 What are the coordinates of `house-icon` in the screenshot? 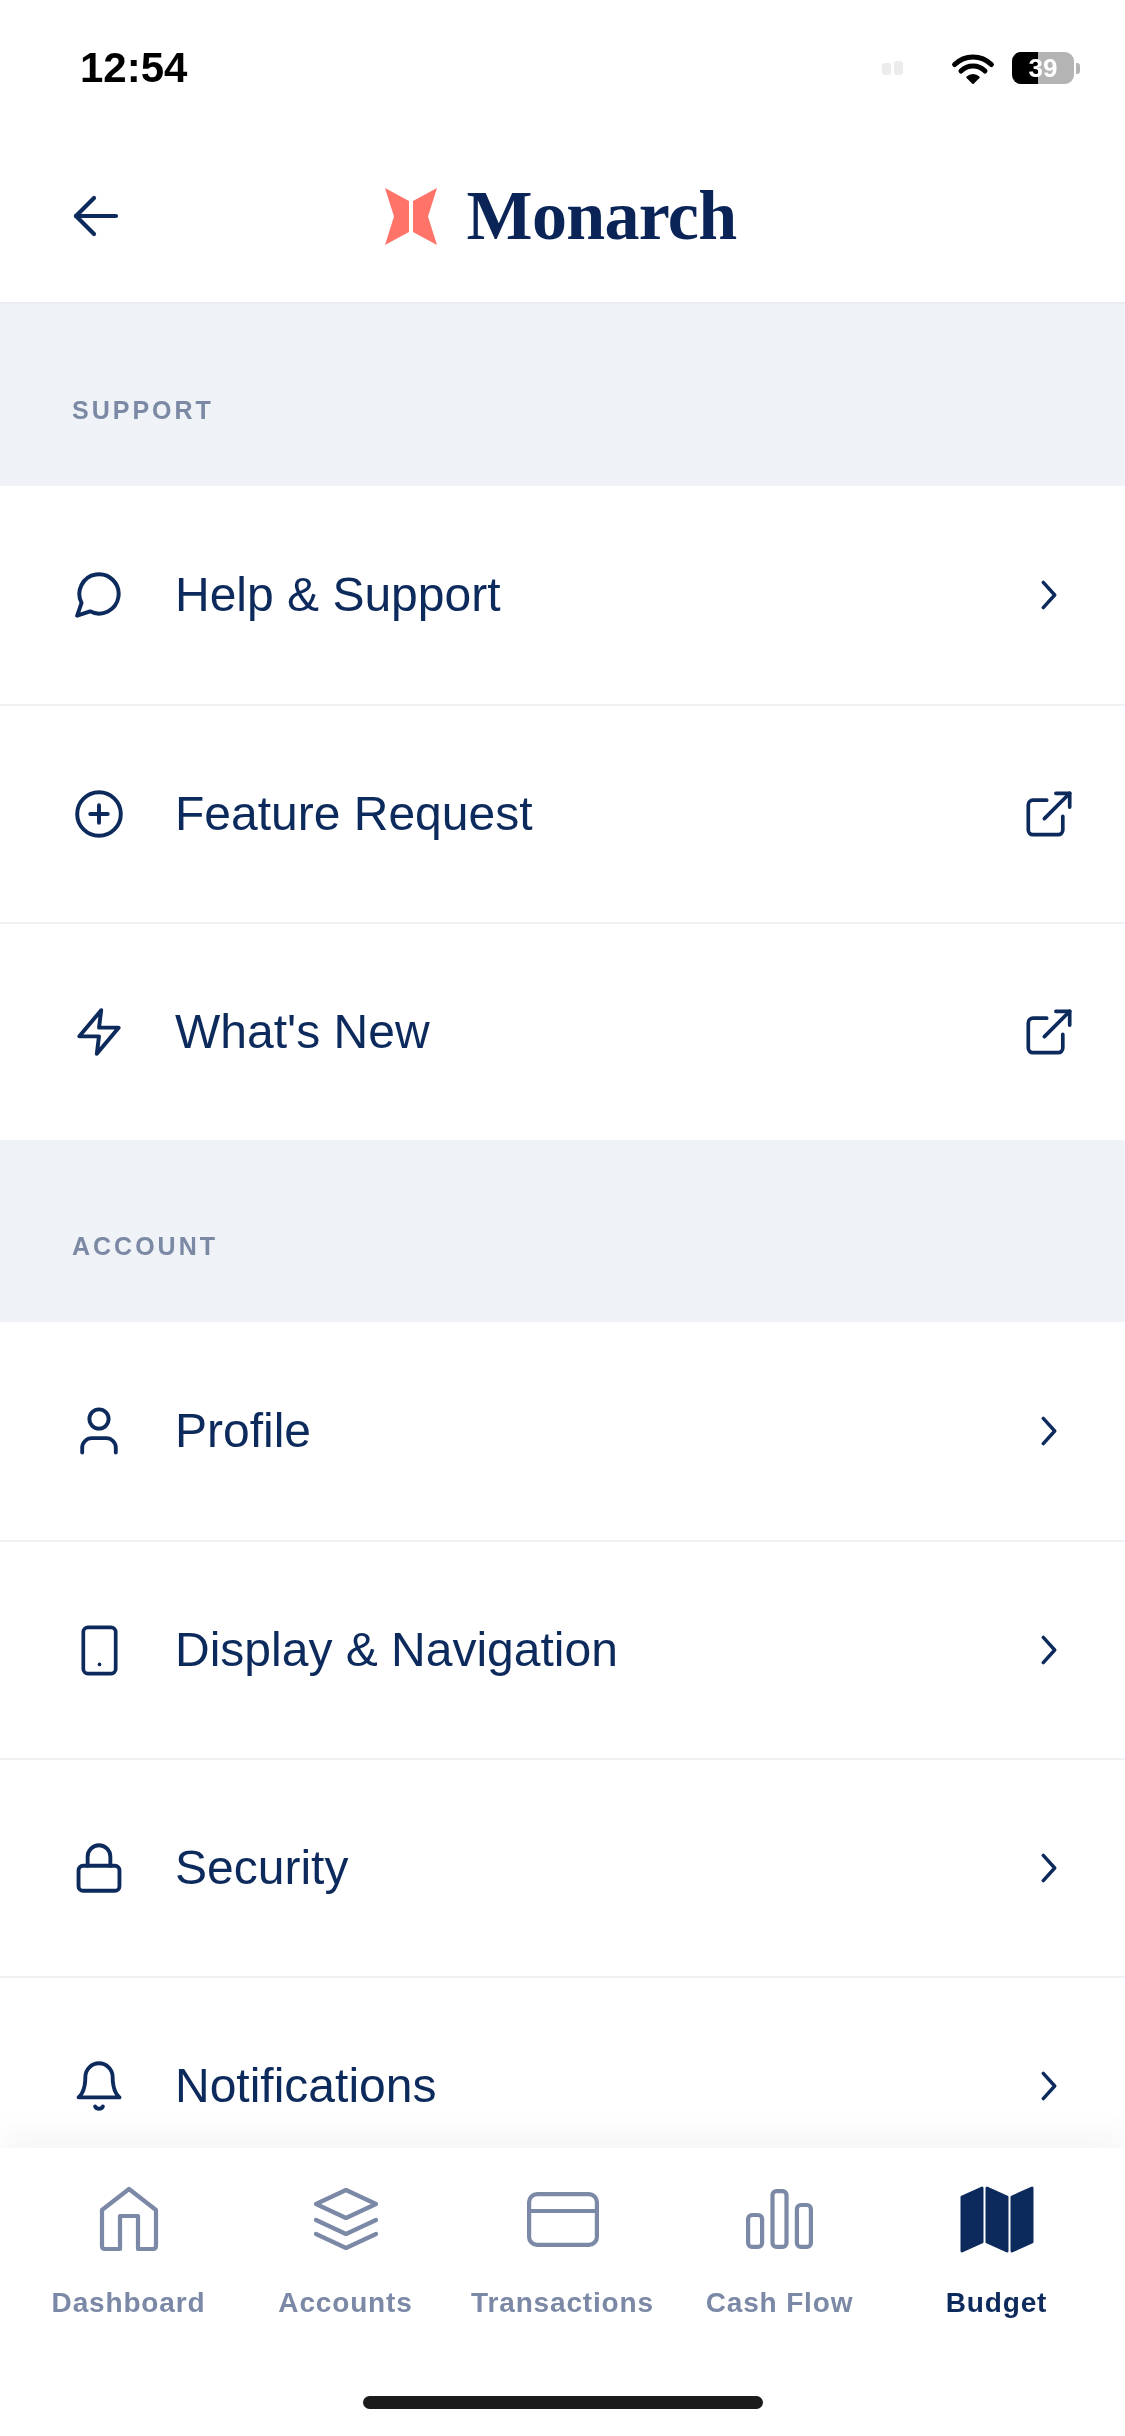 It's located at (128, 2219).